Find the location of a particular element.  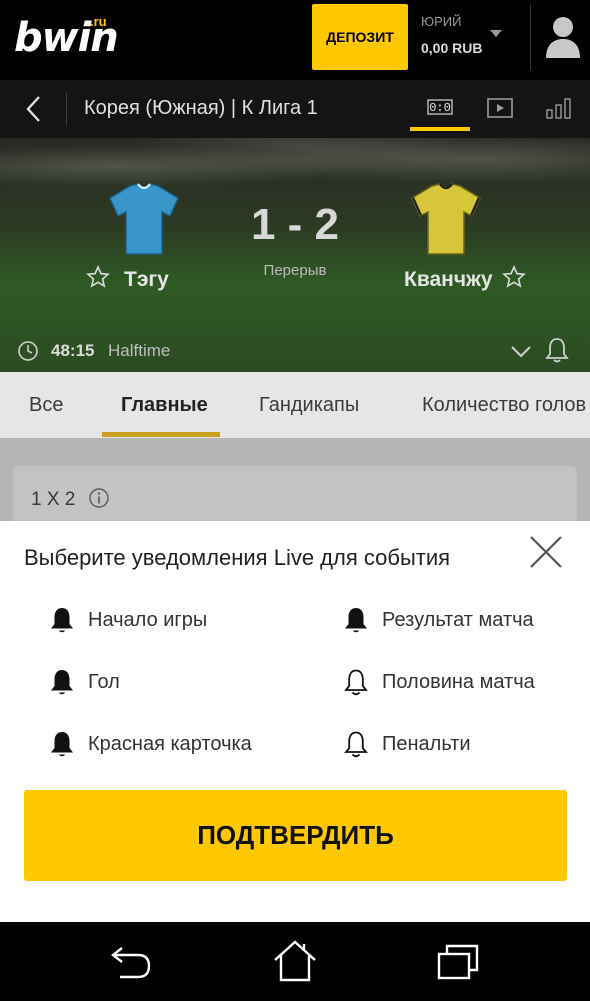

nav-back-icon is located at coordinates (131, 962).